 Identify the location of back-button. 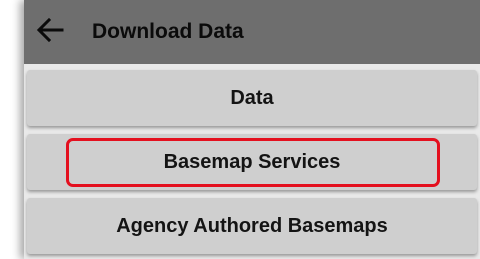
(50, 32).